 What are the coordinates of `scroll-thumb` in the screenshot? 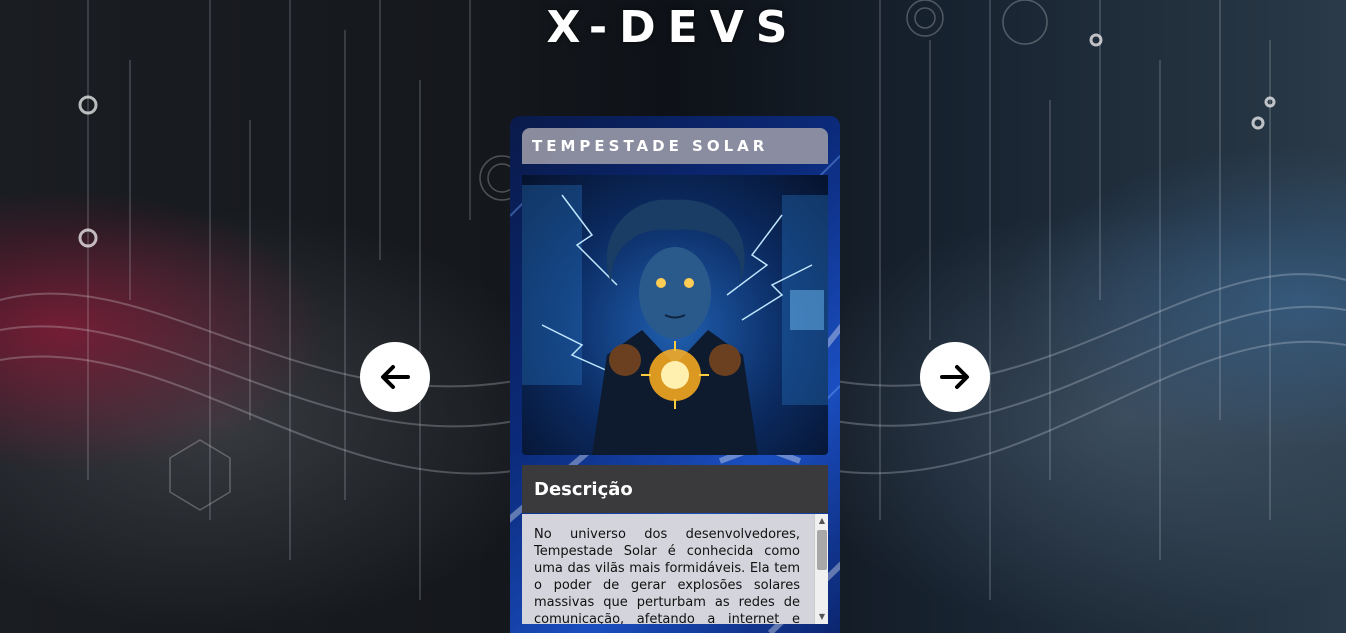 It's located at (822, 550).